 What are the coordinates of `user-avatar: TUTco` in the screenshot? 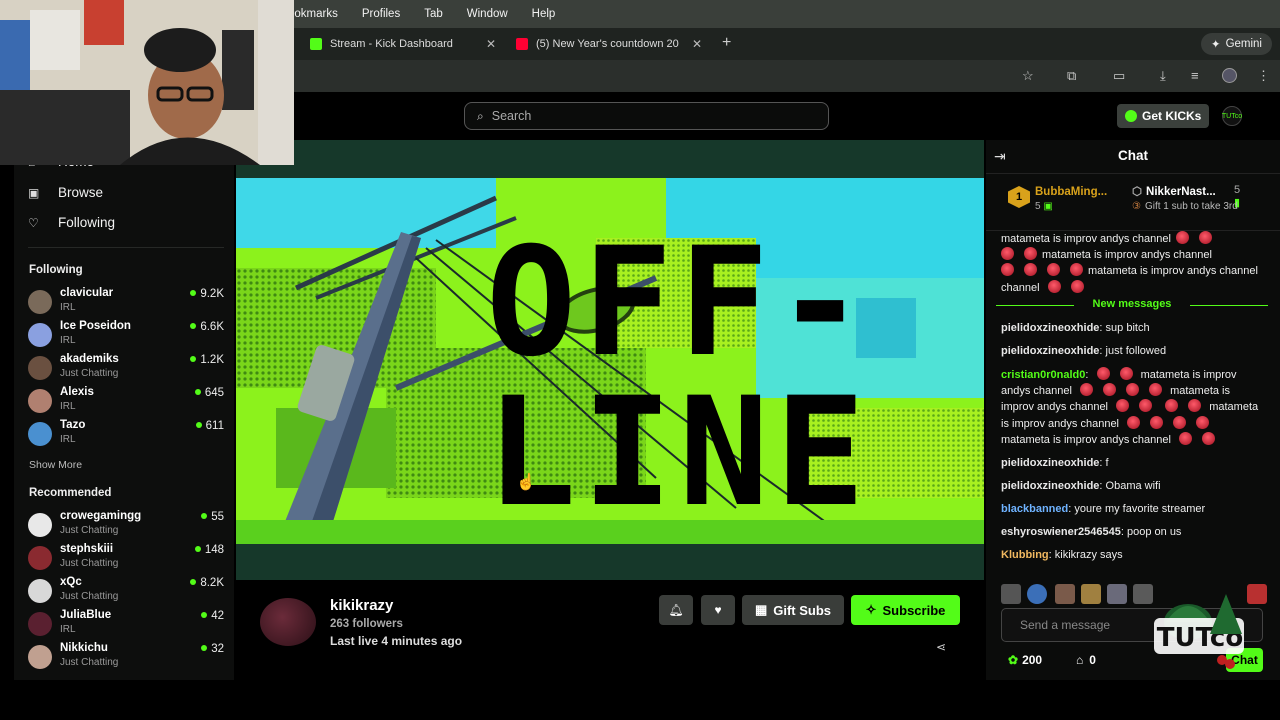 It's located at (1232, 116).